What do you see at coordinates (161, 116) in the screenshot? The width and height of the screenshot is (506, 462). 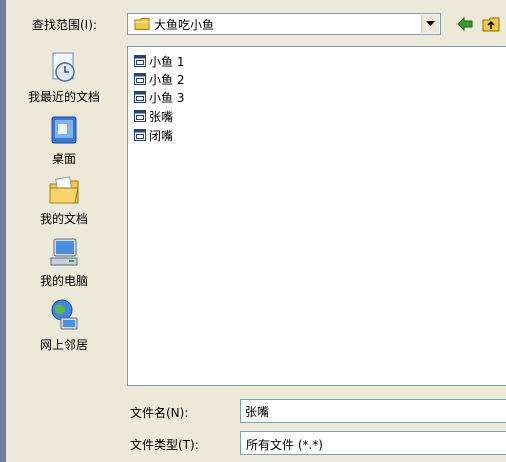 I see `file-name: 张嘴` at bounding box center [161, 116].